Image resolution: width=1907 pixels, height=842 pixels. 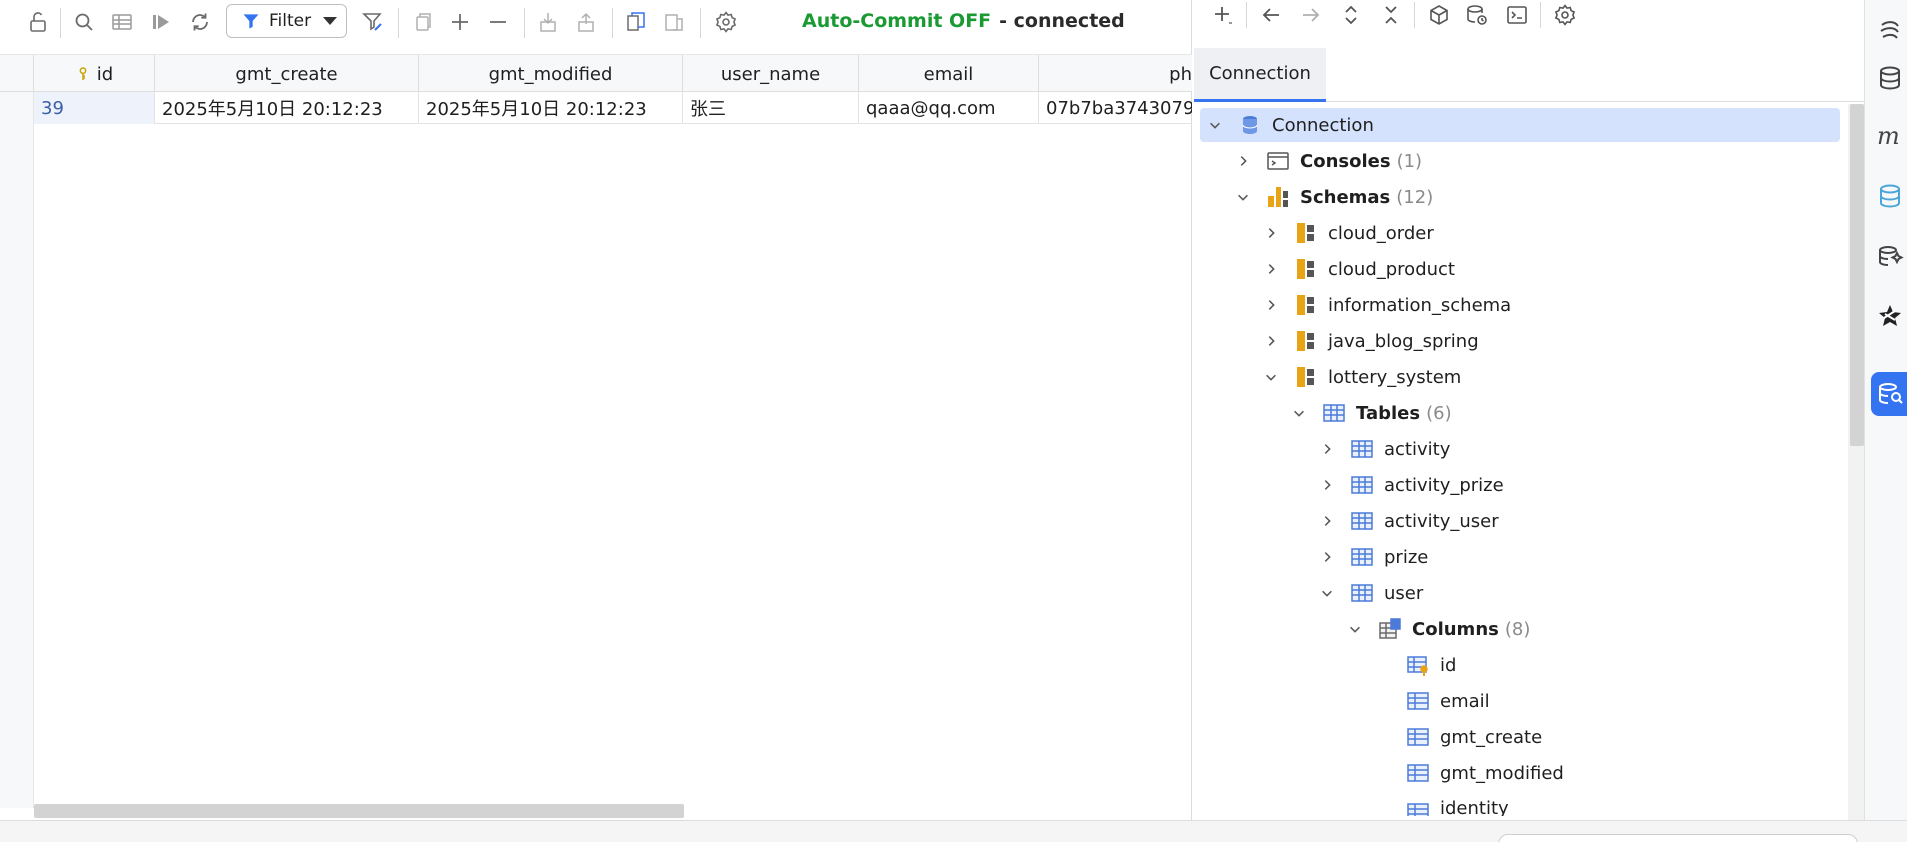 I want to click on tab-connection: Connection, so click(x=1260, y=75).